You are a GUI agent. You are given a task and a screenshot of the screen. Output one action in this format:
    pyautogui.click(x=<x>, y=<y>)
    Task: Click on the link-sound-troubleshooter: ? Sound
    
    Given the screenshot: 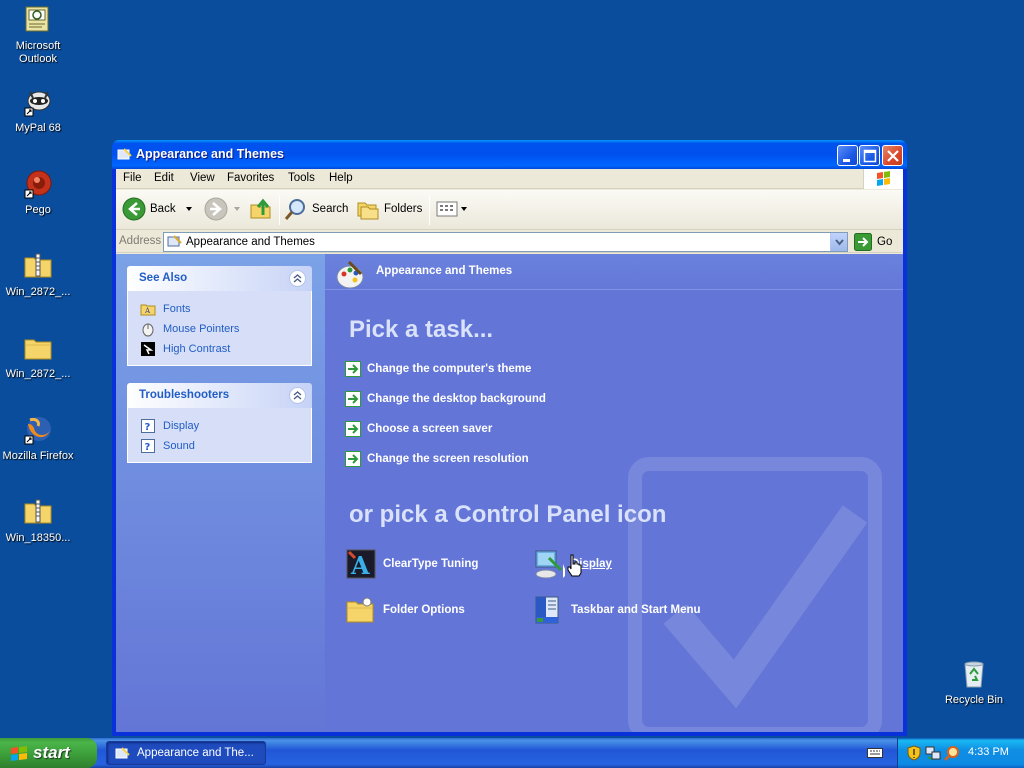 What is the action you would take?
    pyautogui.click(x=219, y=446)
    